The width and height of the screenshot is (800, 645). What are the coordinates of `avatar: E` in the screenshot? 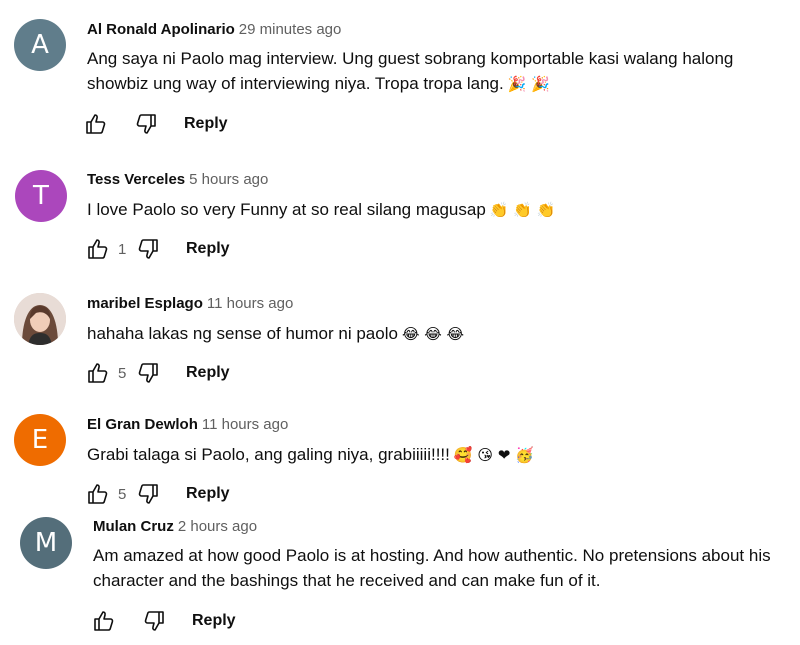 It's located at (40, 440).